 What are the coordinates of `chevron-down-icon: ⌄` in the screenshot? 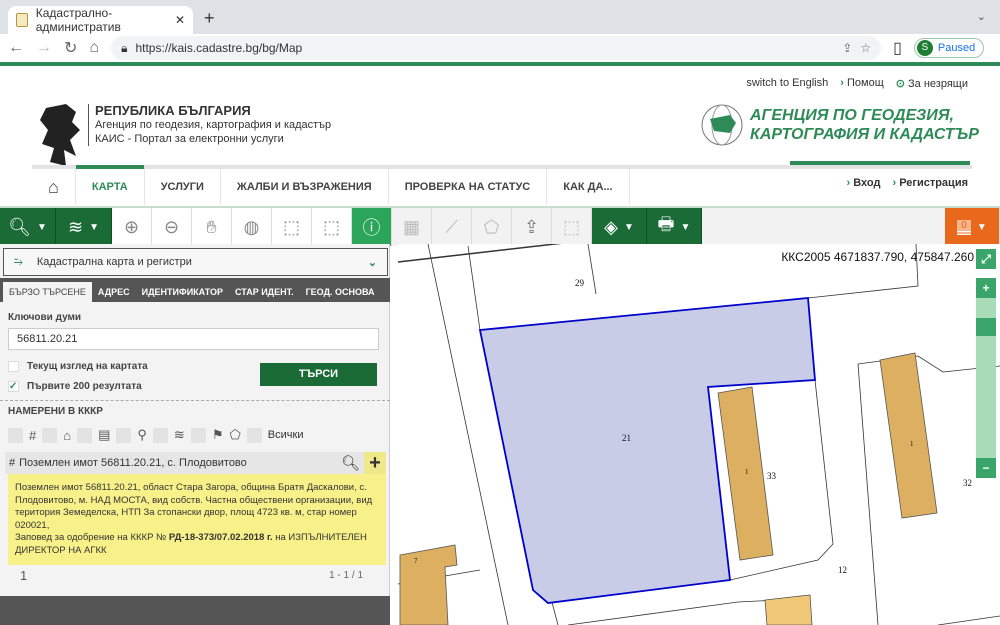 It's located at (372, 262).